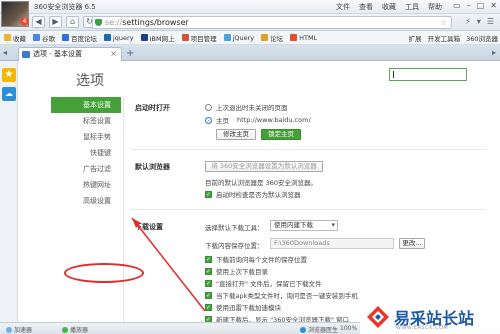 Image resolution: width=500 pixels, height=334 pixels. Describe the element at coordinates (208, 271) in the screenshot. I see `download-last-dir-checkbox: ✓` at that location.